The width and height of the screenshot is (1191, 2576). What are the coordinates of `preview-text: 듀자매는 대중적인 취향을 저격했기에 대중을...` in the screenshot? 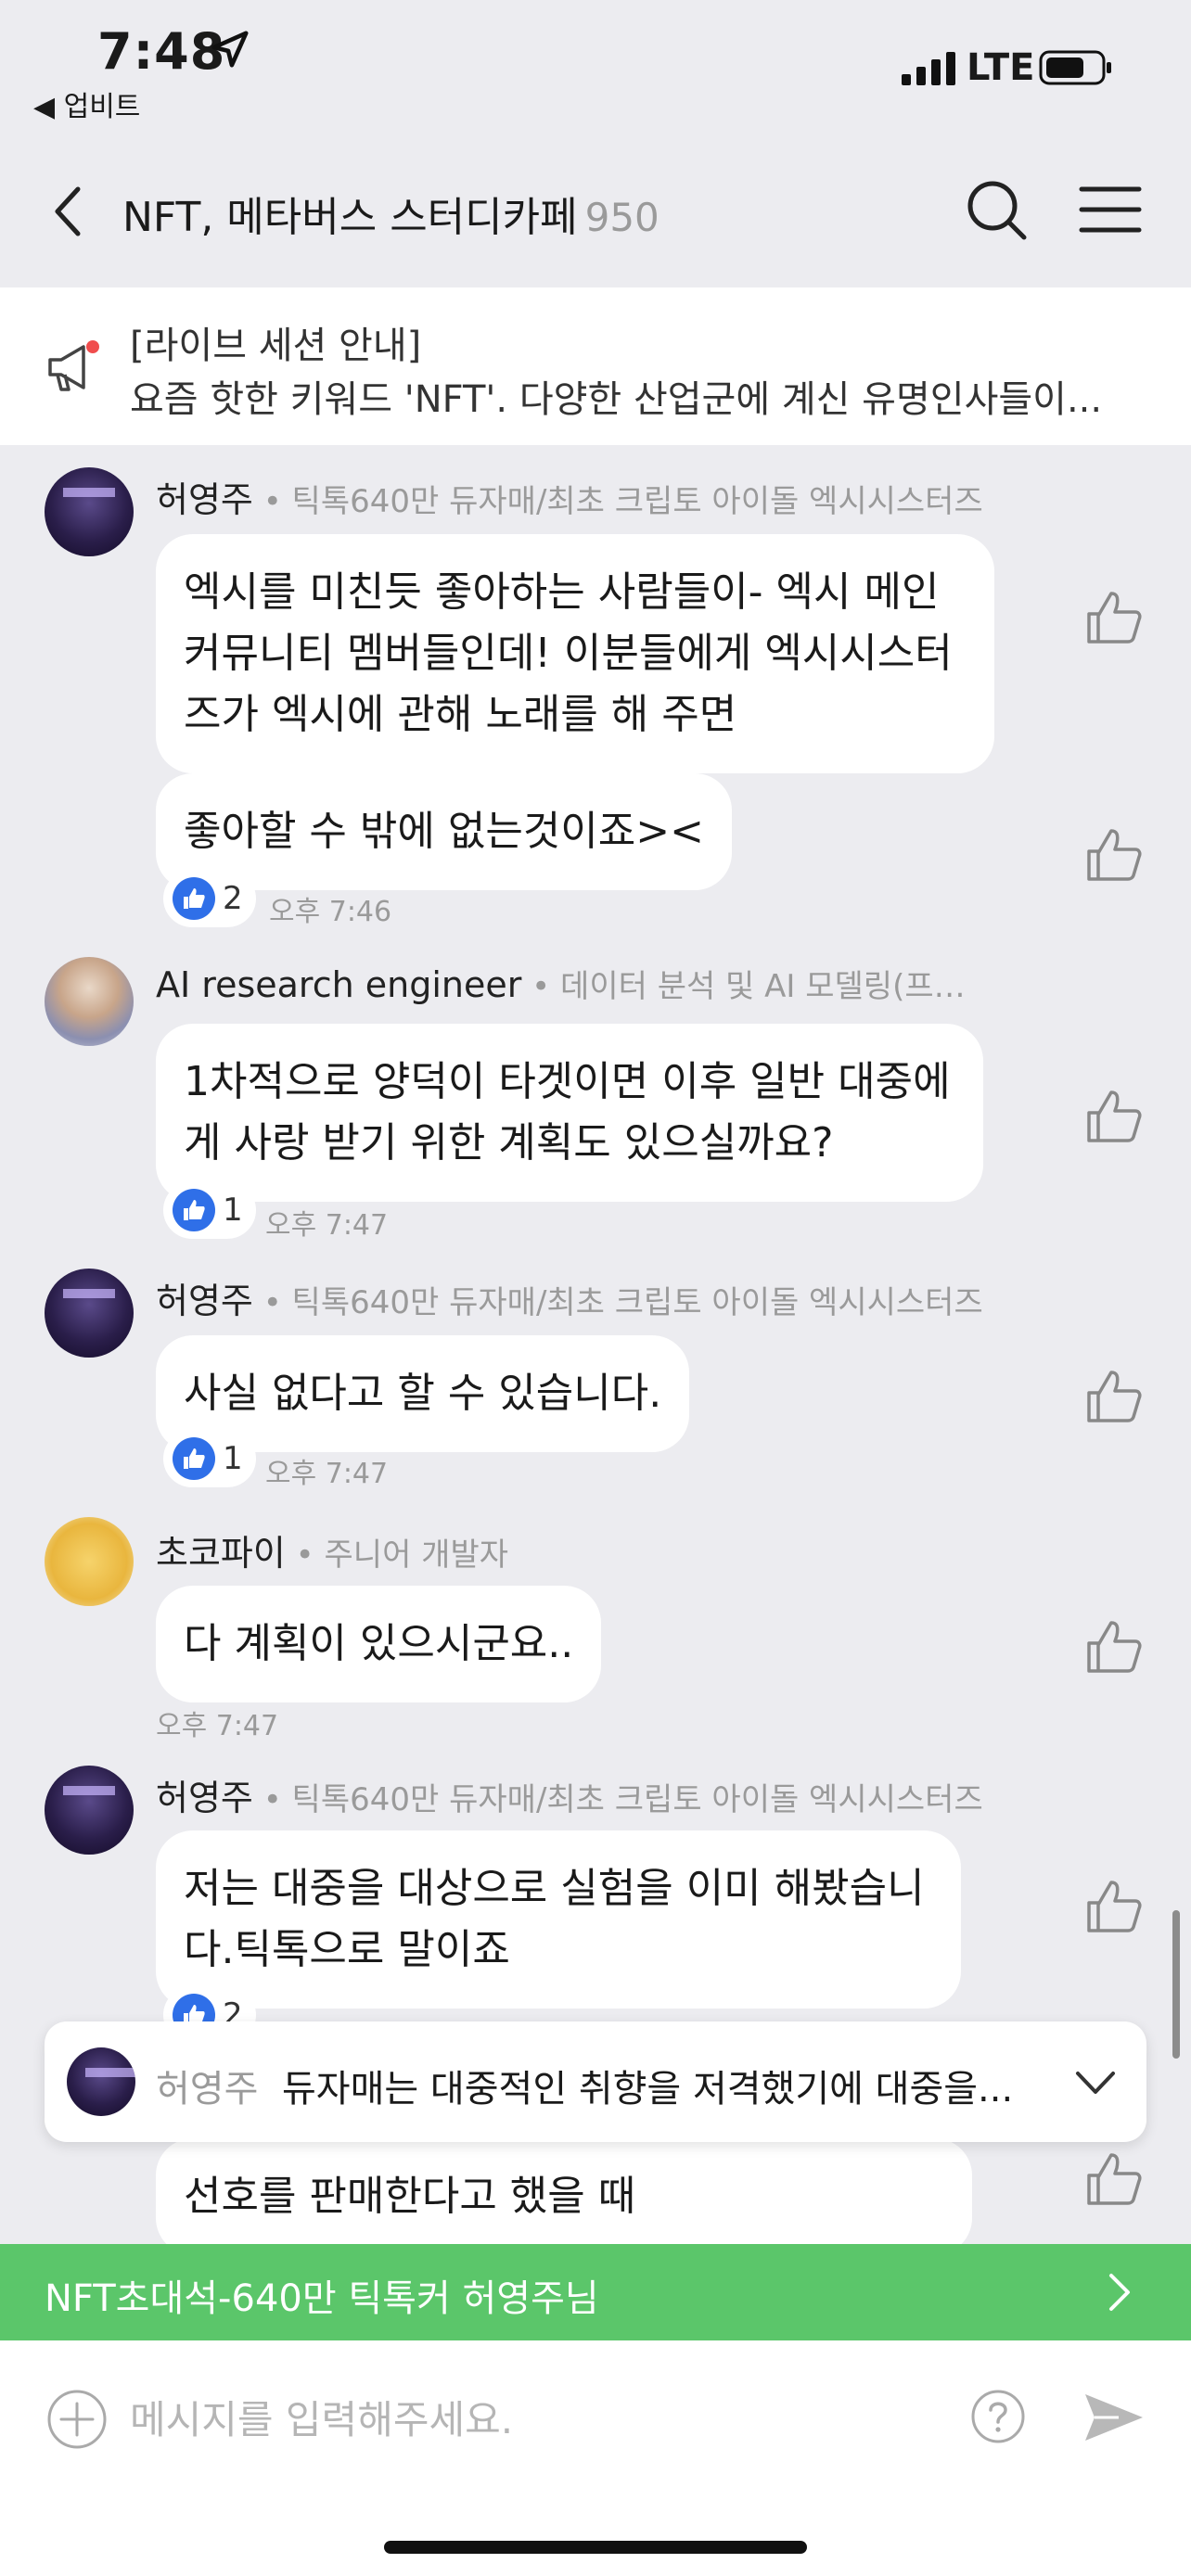 It's located at (648, 2089).